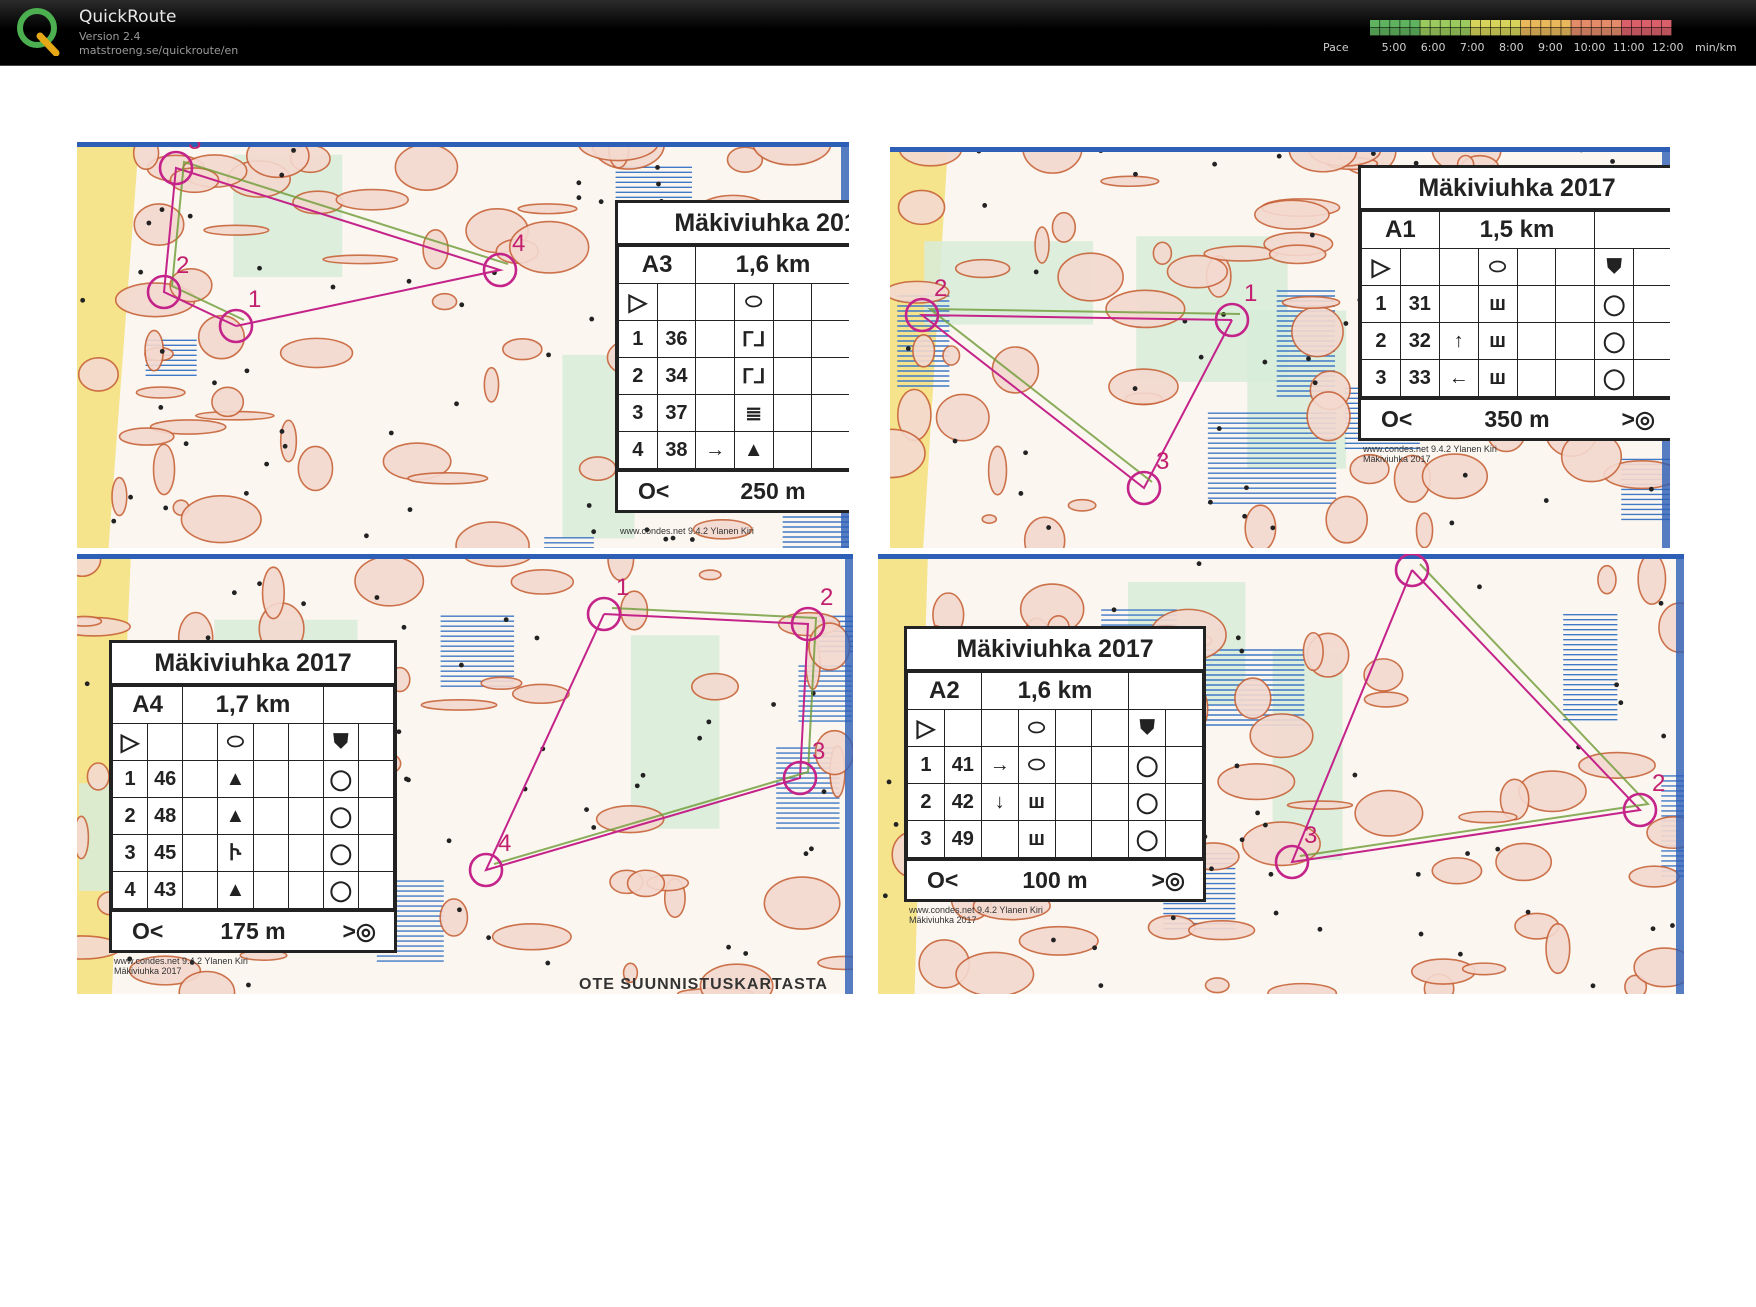  What do you see at coordinates (147, 705) in the screenshot?
I see `course-name: A4` at bounding box center [147, 705].